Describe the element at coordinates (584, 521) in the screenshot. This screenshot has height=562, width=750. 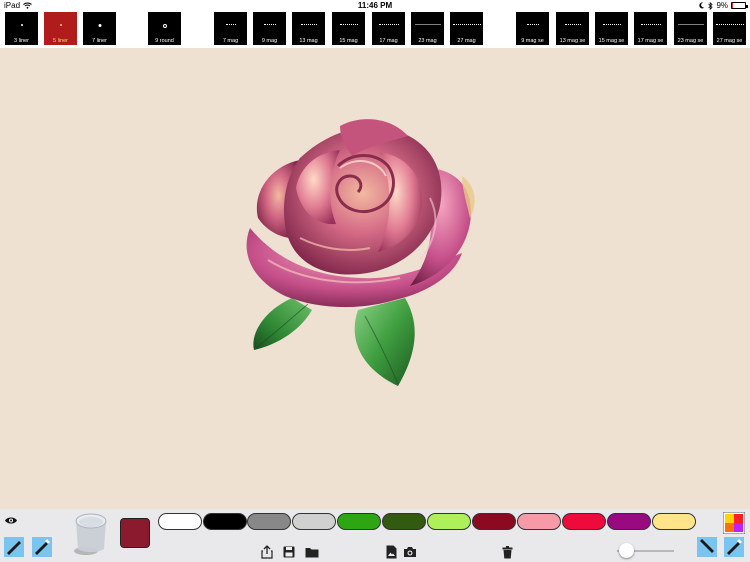
I see `palette-color-red` at that location.